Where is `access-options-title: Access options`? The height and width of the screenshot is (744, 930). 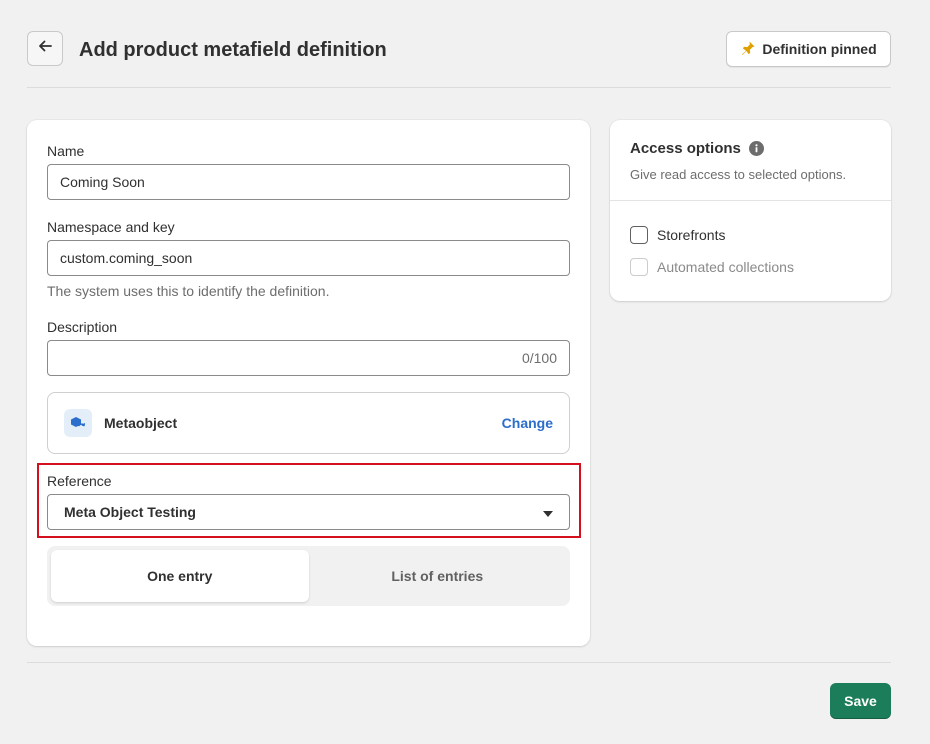 access-options-title: Access options is located at coordinates (685, 148).